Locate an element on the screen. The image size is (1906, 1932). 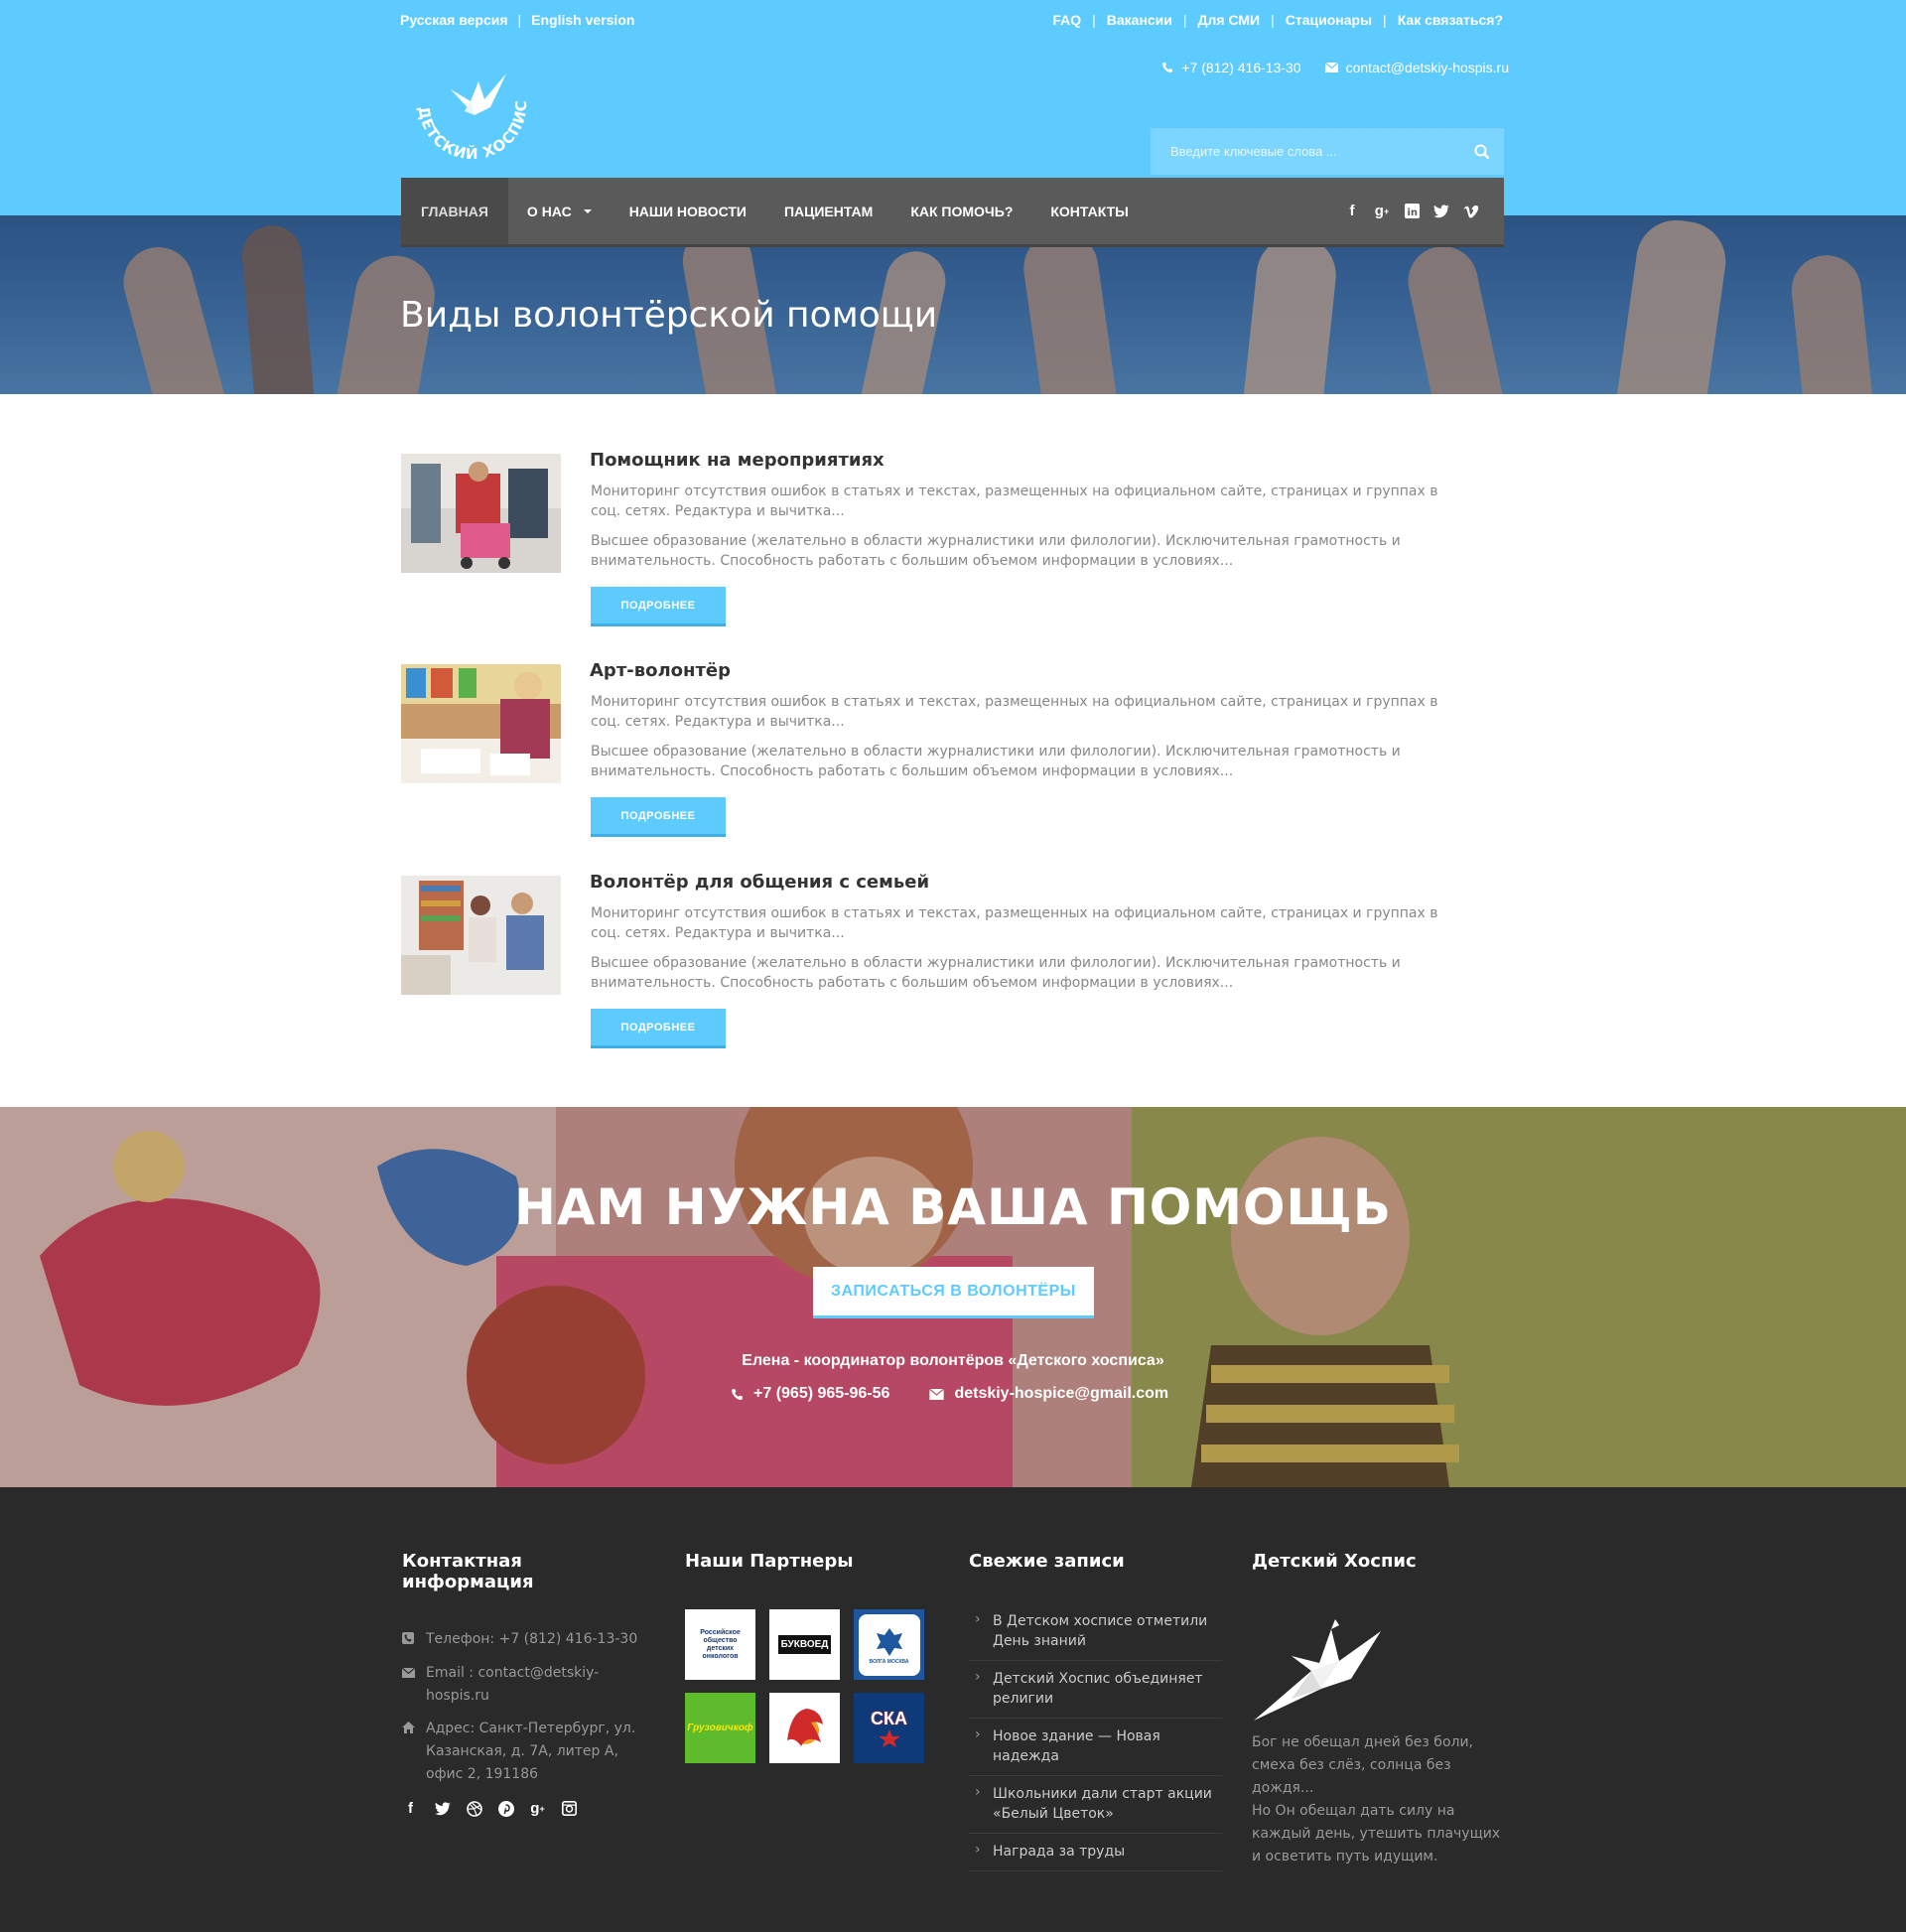
crane-logo-icon is located at coordinates (1378, 1668).